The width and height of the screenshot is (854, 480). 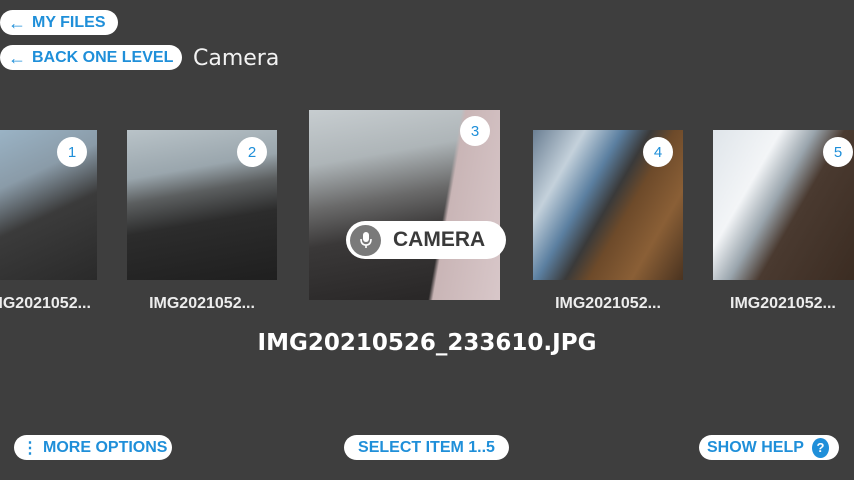 I want to click on folder-title: Camera, so click(x=236, y=58).